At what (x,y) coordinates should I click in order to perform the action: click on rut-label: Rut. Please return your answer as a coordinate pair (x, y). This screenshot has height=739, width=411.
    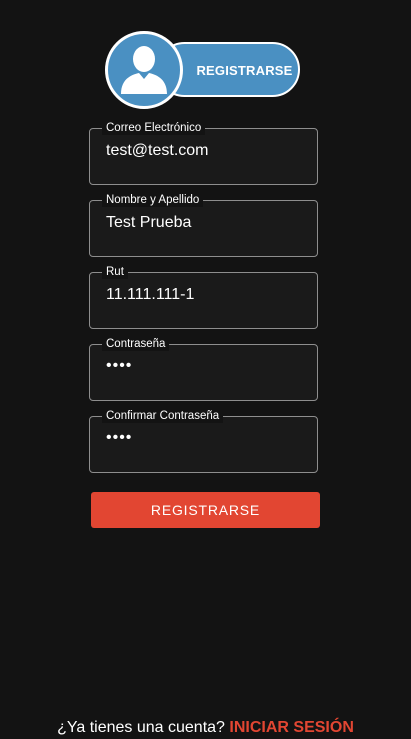
    Looking at the image, I should click on (115, 272).